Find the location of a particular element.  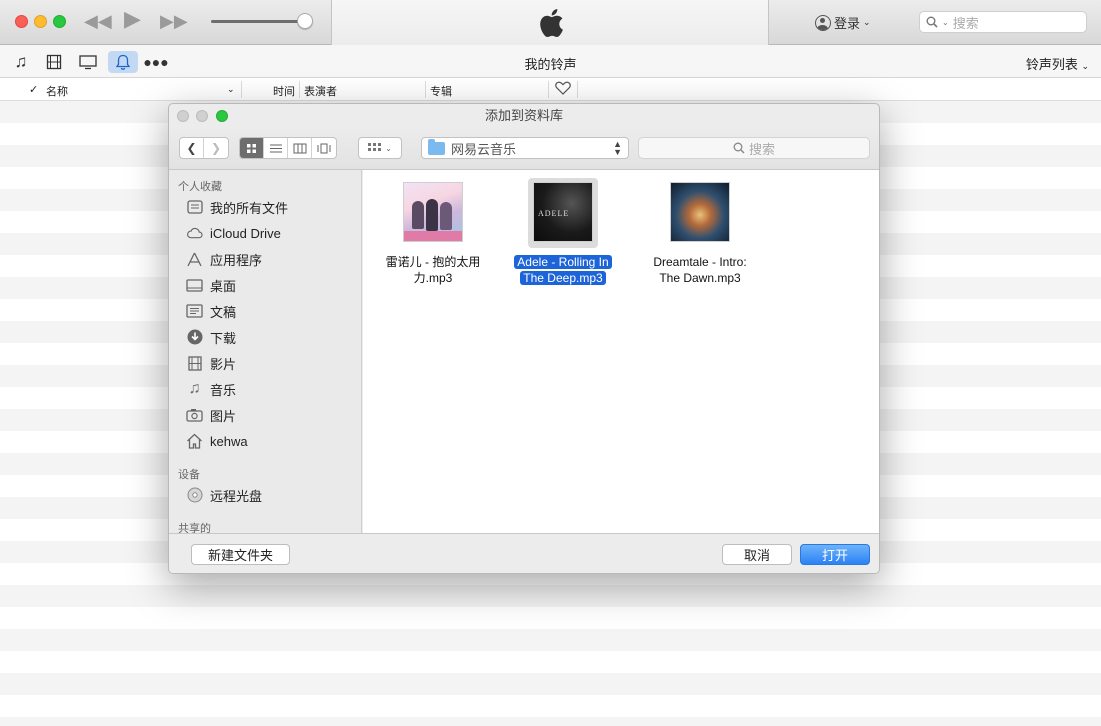

sidebar-item-label: 文稿 is located at coordinates (223, 312).